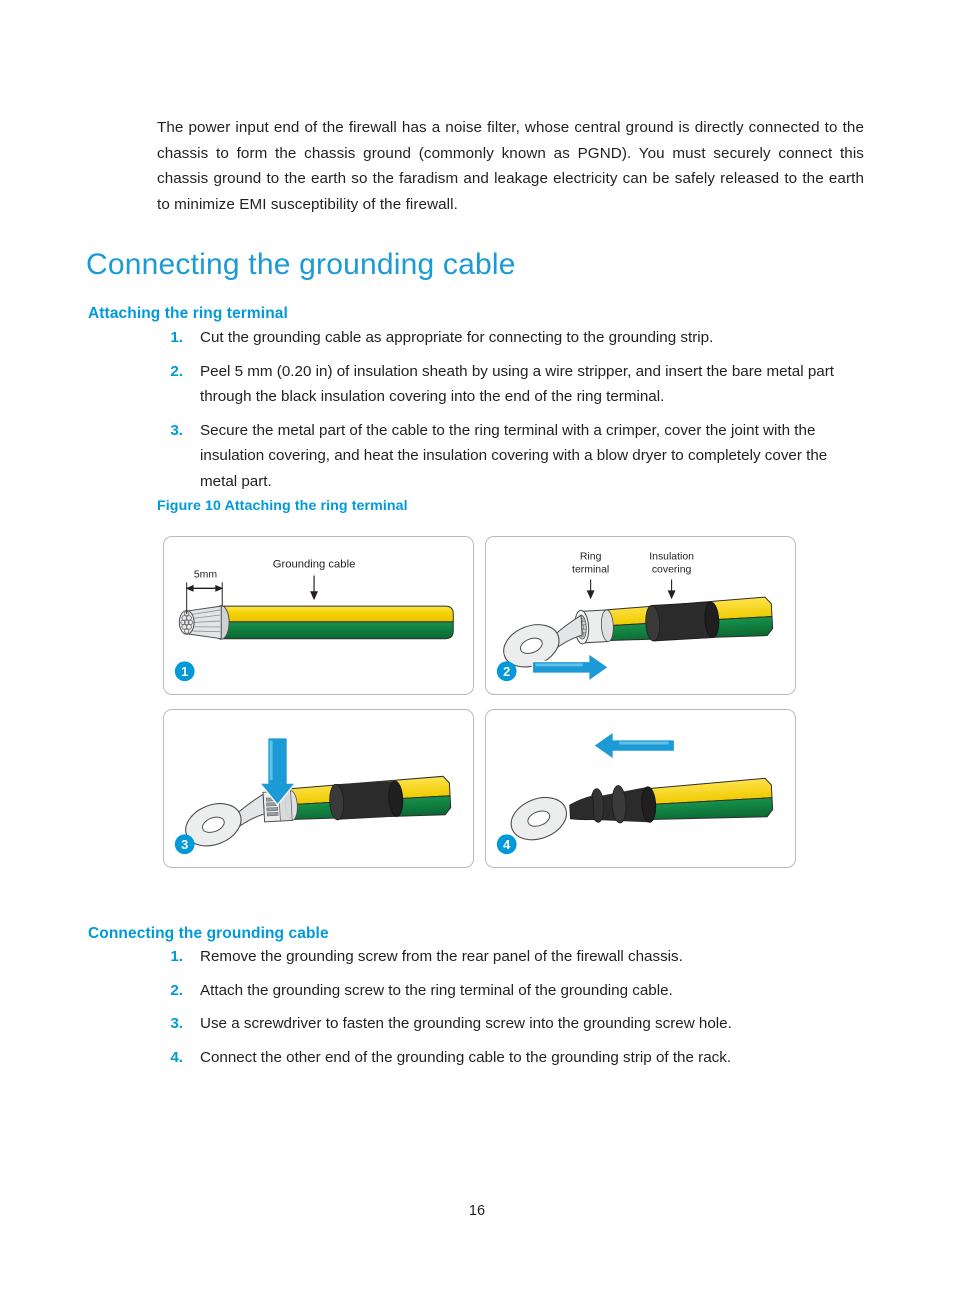 Image resolution: width=954 pixels, height=1296 pixels. I want to click on label-ring-terminal-line2: terminal, so click(590, 570).